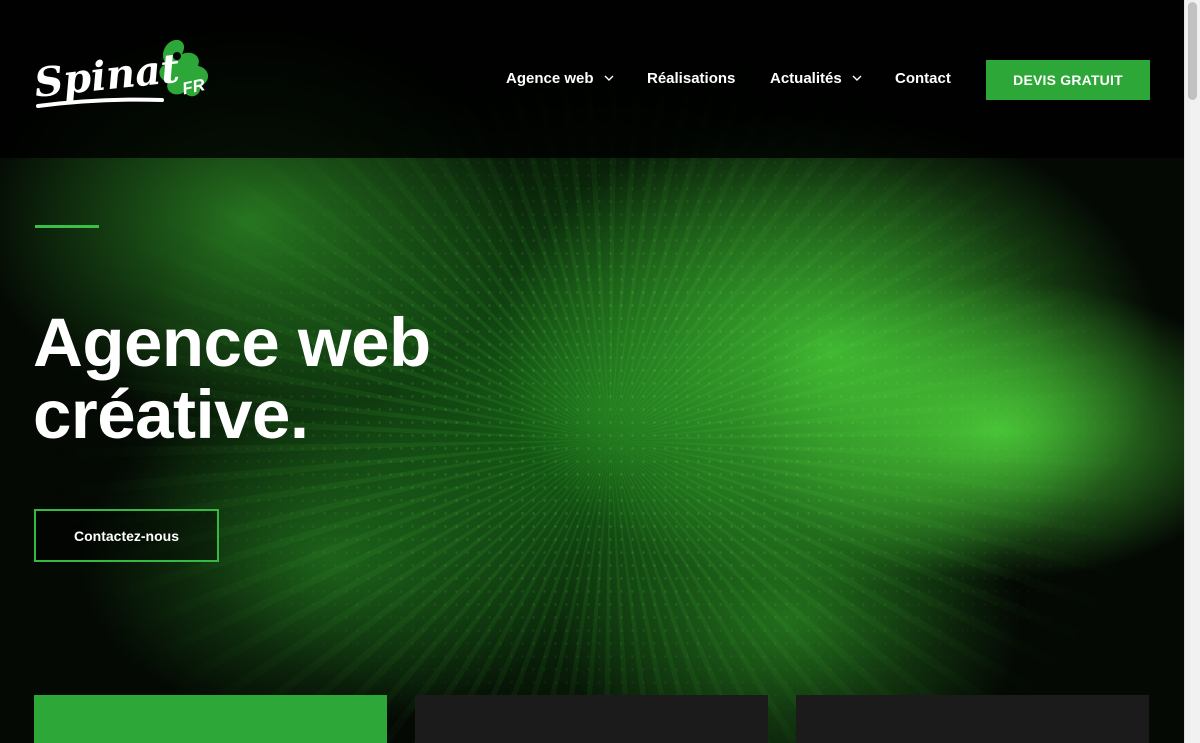 The image size is (1200, 743). What do you see at coordinates (126, 535) in the screenshot?
I see `contact-us-button: Contactez-nous` at bounding box center [126, 535].